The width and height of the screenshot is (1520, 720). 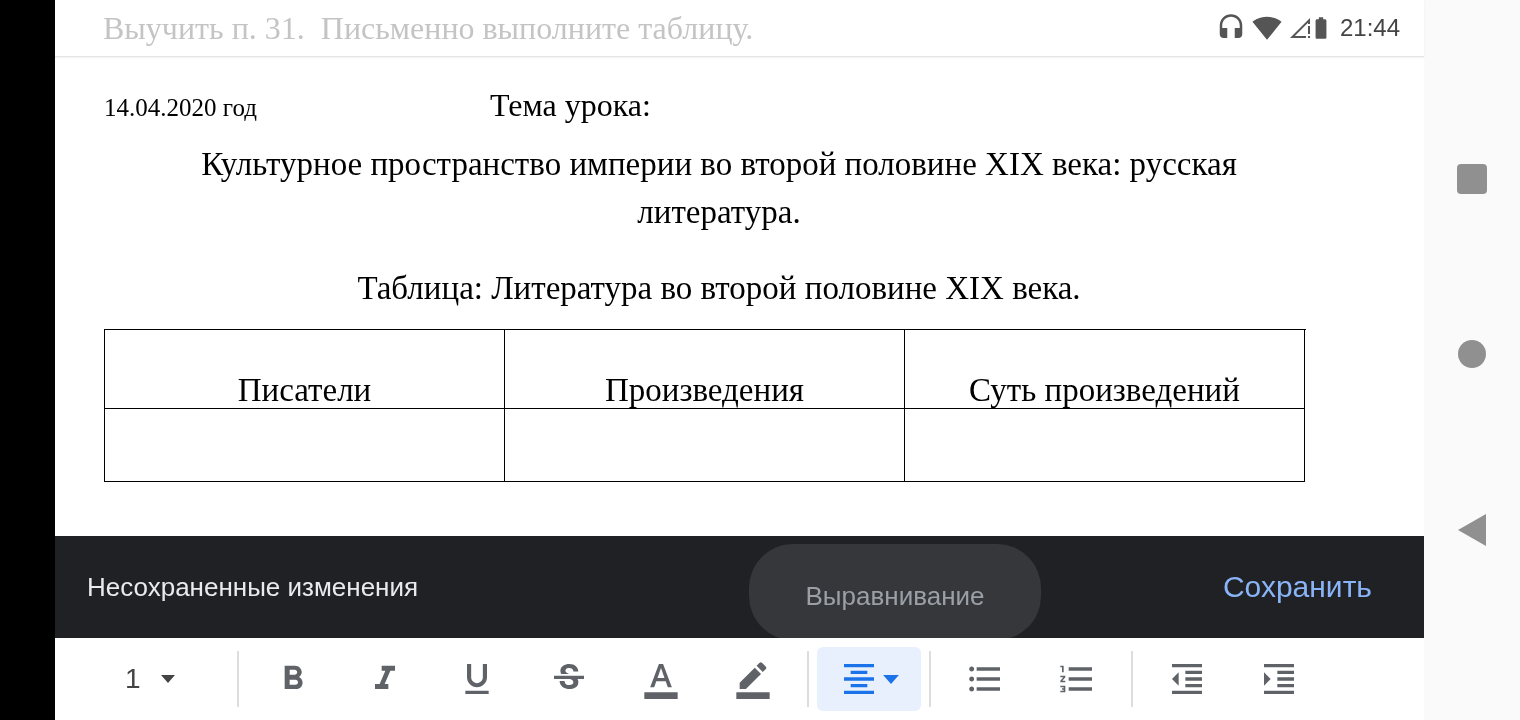 I want to click on table-header-cell: Писатели, so click(x=305, y=369).